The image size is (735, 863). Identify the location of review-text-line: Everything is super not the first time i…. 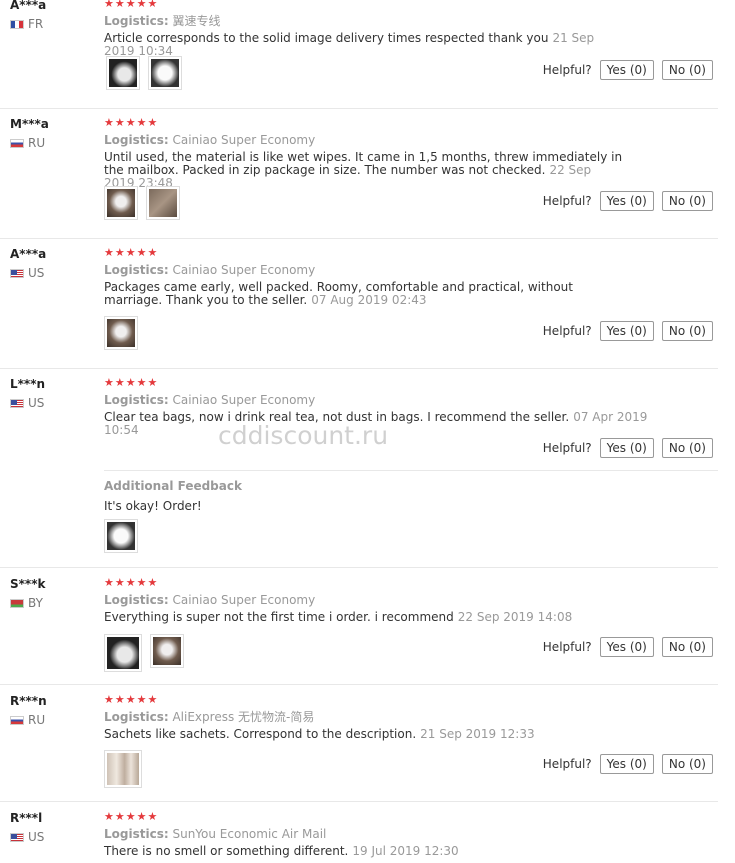
(384, 617).